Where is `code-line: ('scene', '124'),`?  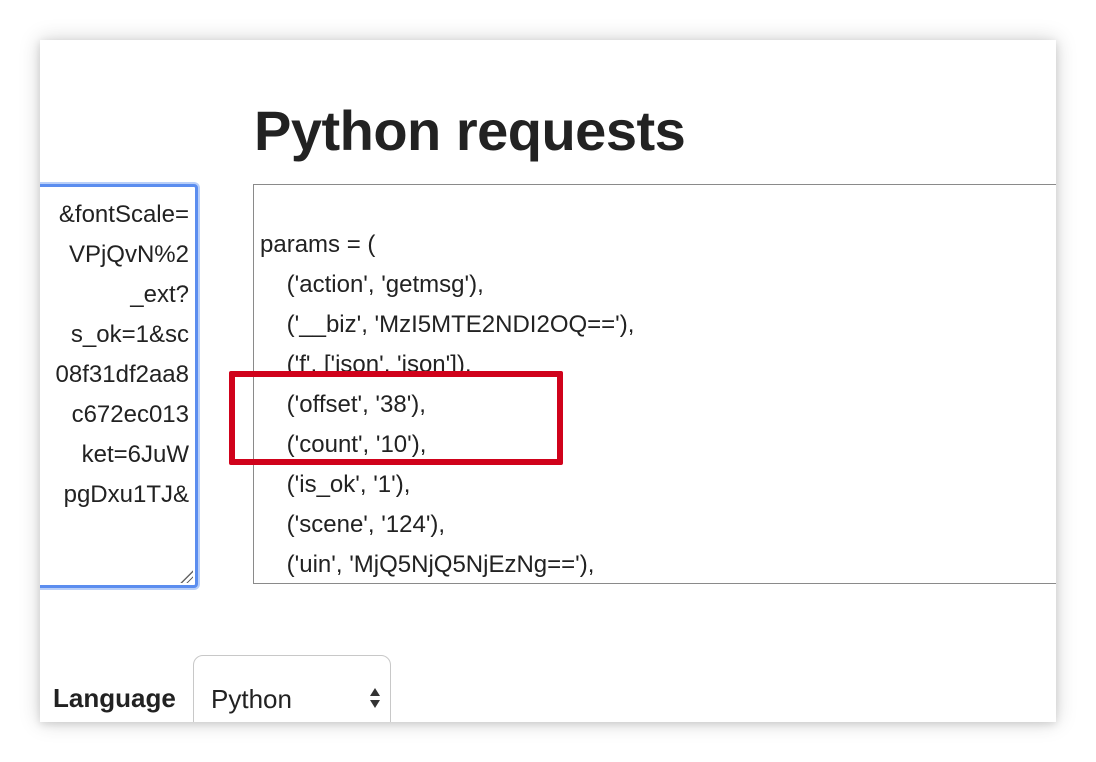 code-line: ('scene', '124'), is located at coordinates (353, 524).